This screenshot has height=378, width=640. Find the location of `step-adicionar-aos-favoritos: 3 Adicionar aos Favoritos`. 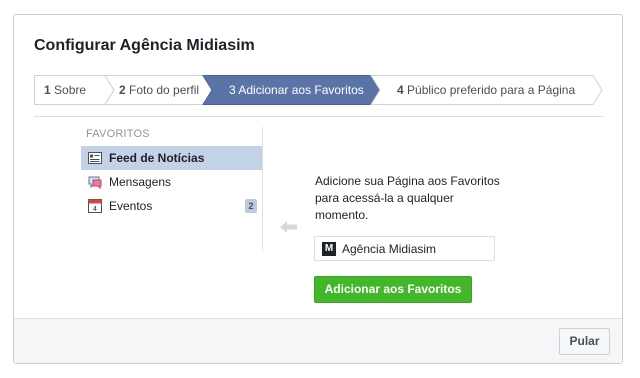

step-adicionar-aos-favoritos: 3 Adicionar aos Favoritos is located at coordinates (296, 90).